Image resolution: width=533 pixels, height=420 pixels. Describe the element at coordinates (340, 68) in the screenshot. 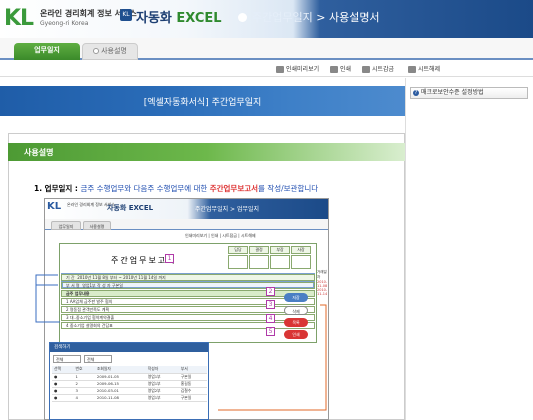

I see `print-button: 인쇄` at that location.